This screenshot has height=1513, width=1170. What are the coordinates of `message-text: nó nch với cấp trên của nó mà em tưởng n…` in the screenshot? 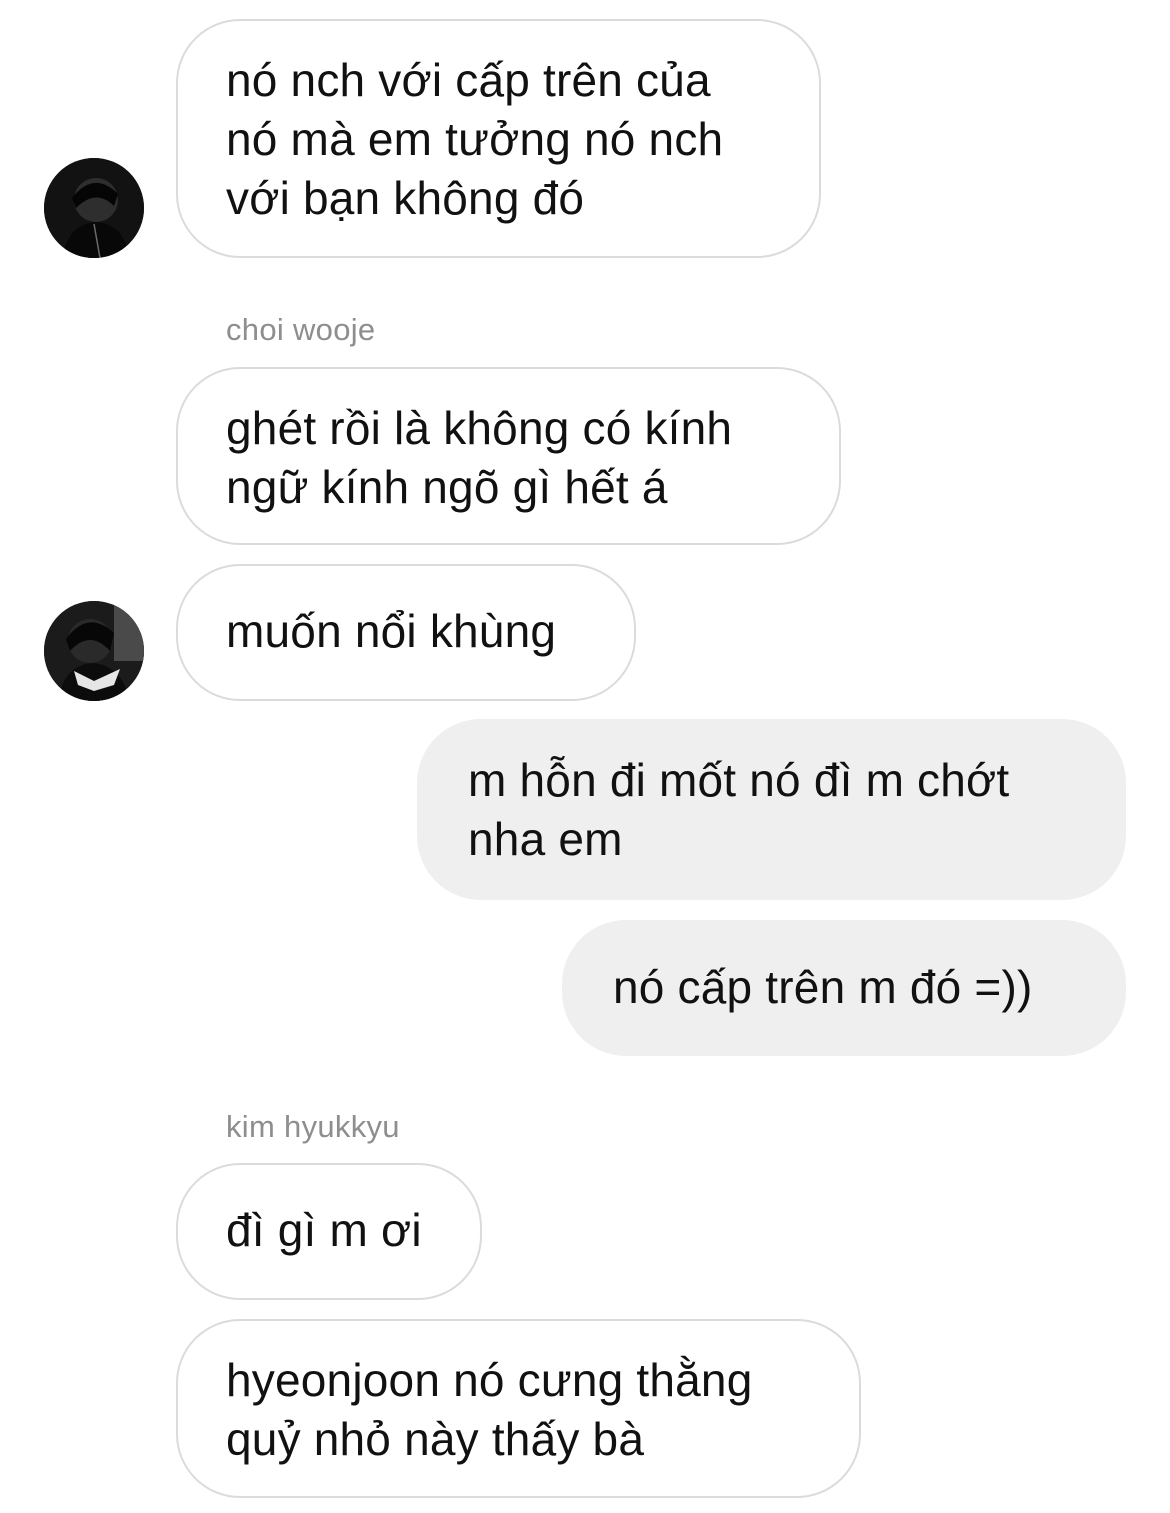 It's located at (475, 139).